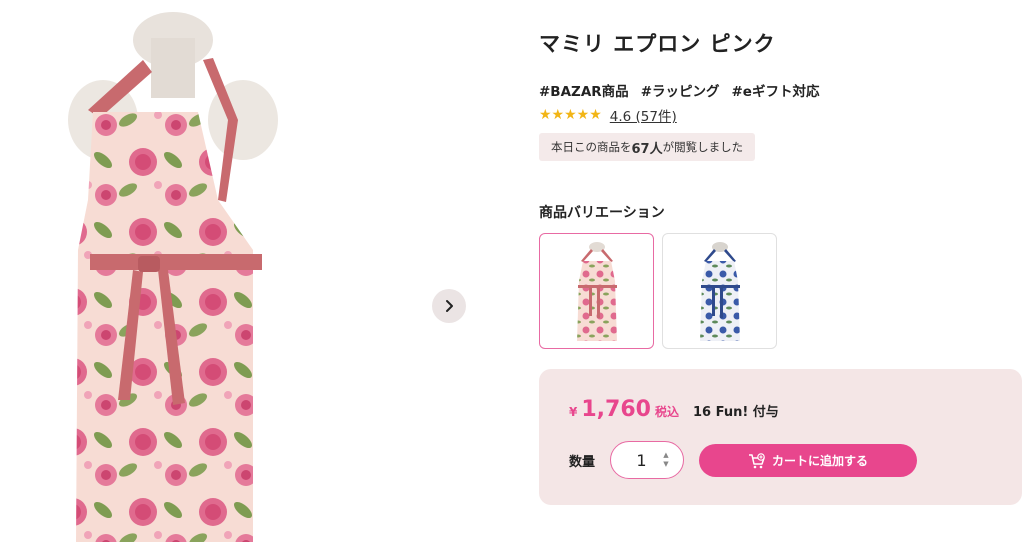  I want to click on tag-wrapping: #ラッピング, so click(680, 90).